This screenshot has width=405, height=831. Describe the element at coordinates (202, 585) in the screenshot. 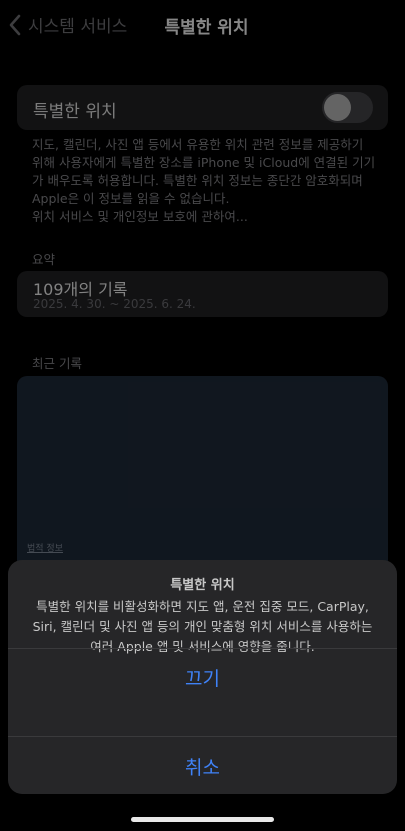

I see `alert-title: 특별한 위치` at that location.